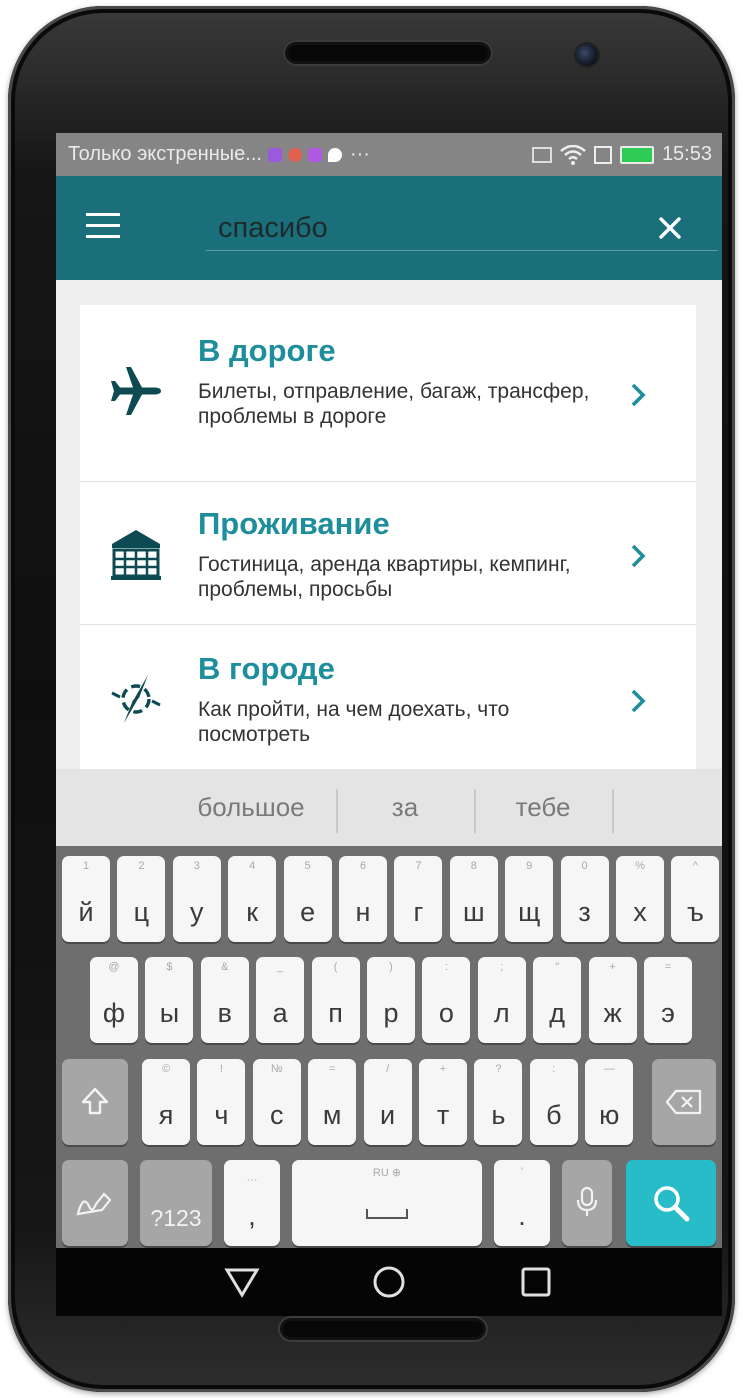  I want to click on key-б: :б, so click(553, 1102).